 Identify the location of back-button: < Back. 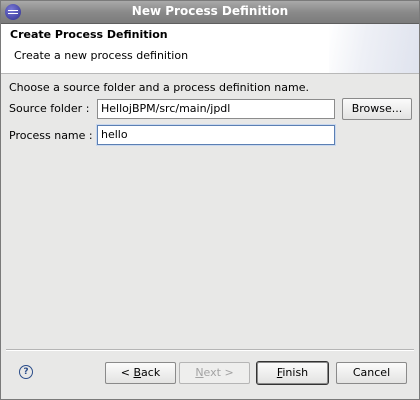
(140, 373).